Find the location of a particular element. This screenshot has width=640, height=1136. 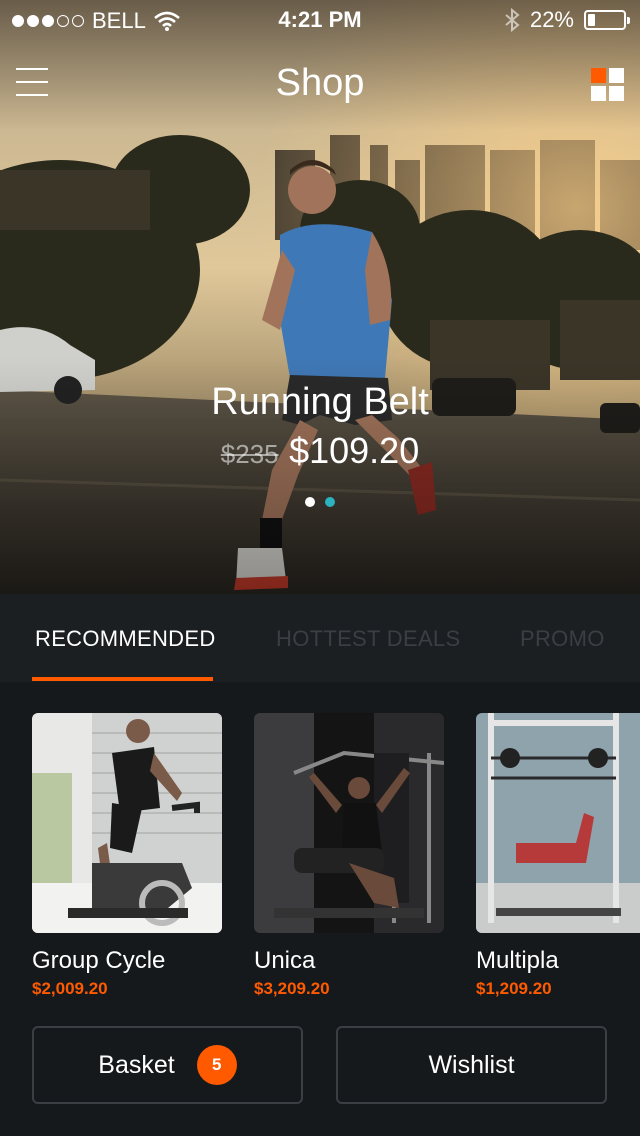

product-card-multipla: Multipla $1,209.20 is located at coordinates (558, 856).